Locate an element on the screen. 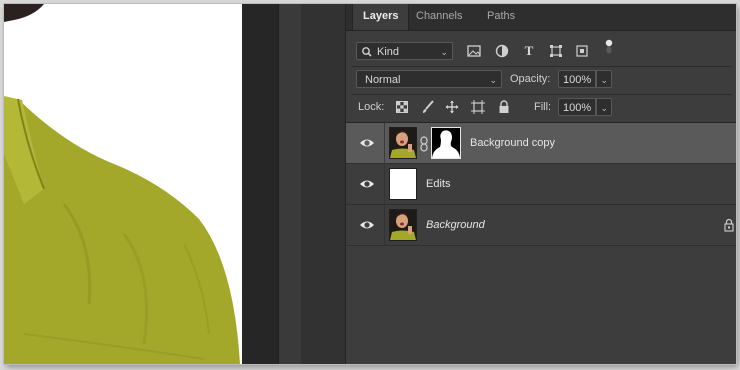  shape-filter-icon is located at coordinates (556, 51).